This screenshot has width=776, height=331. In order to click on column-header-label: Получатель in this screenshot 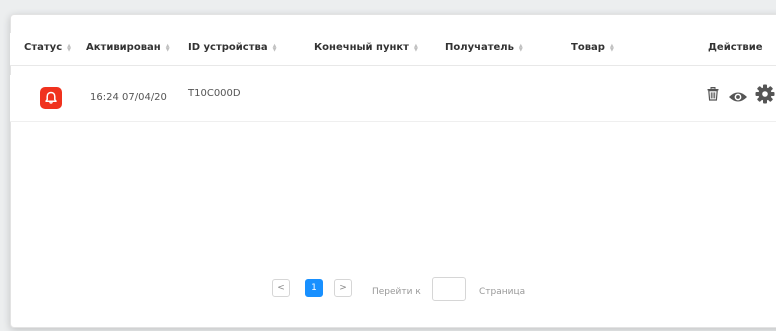, I will do `click(479, 47)`.